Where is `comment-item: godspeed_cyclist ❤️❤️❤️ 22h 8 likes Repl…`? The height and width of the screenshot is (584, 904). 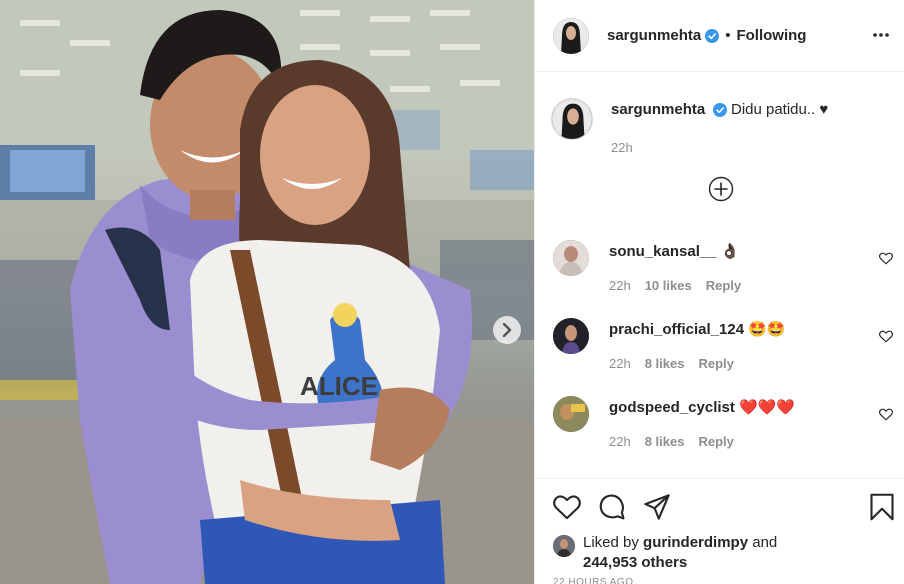 comment-item: godspeed_cyclist ❤️❤️❤️ 22h 8 likes Repl… is located at coordinates (723, 422).